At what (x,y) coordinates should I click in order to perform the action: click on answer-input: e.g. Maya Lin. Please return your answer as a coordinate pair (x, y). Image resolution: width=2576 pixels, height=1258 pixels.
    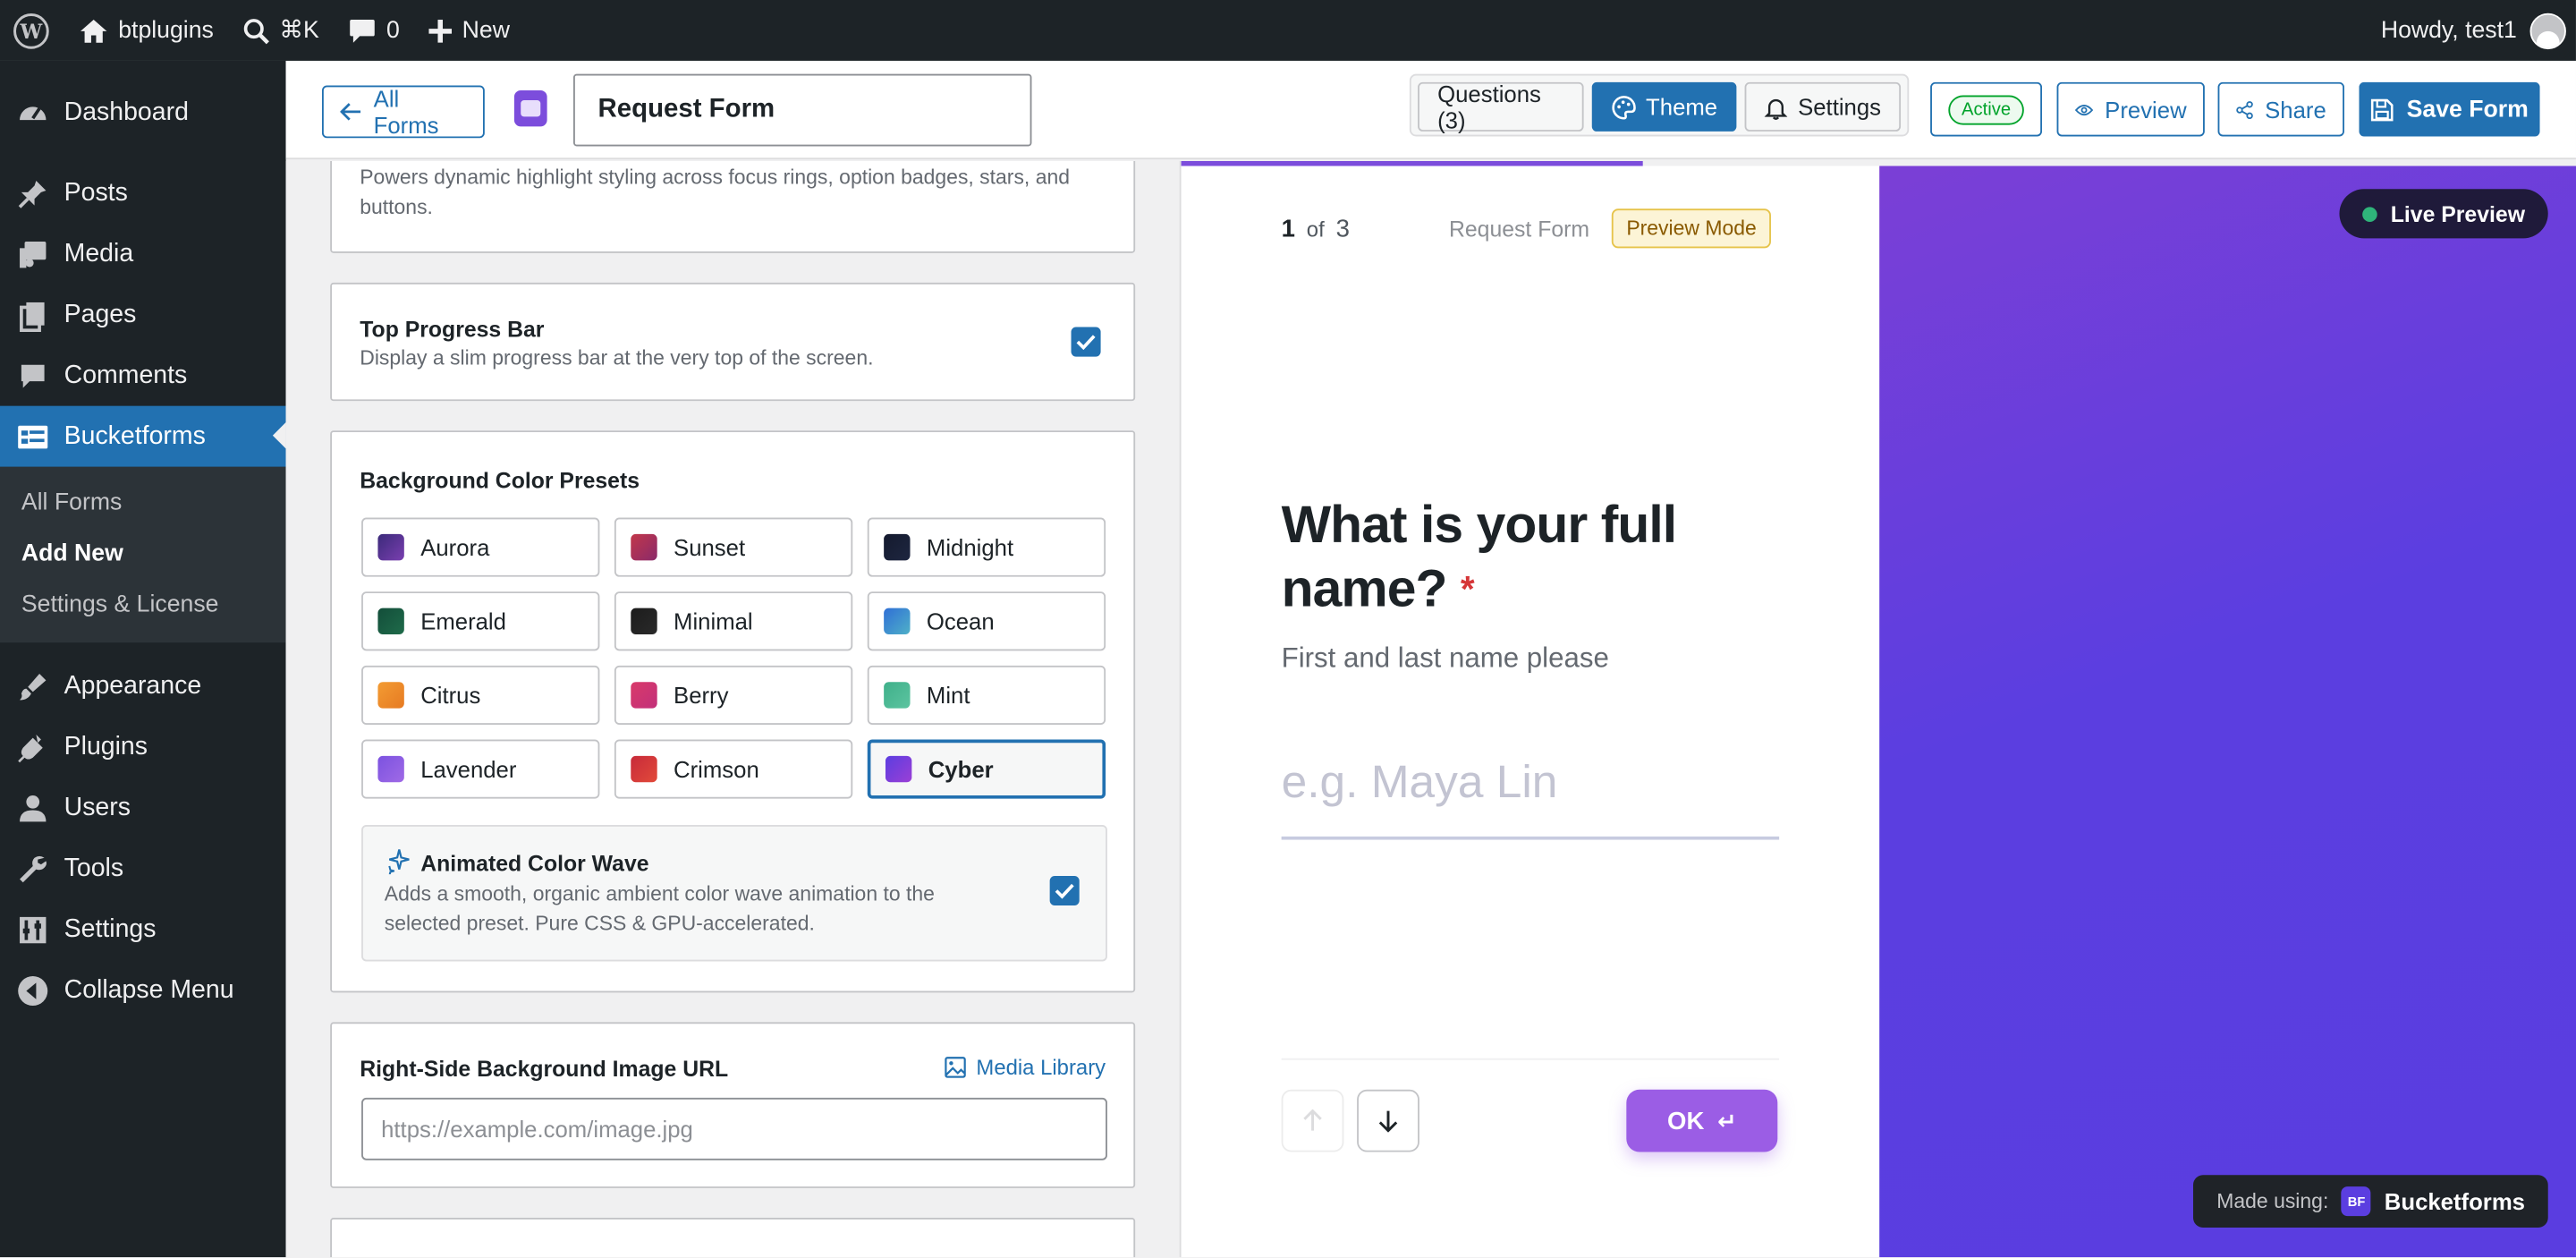
    Looking at the image, I should click on (1530, 795).